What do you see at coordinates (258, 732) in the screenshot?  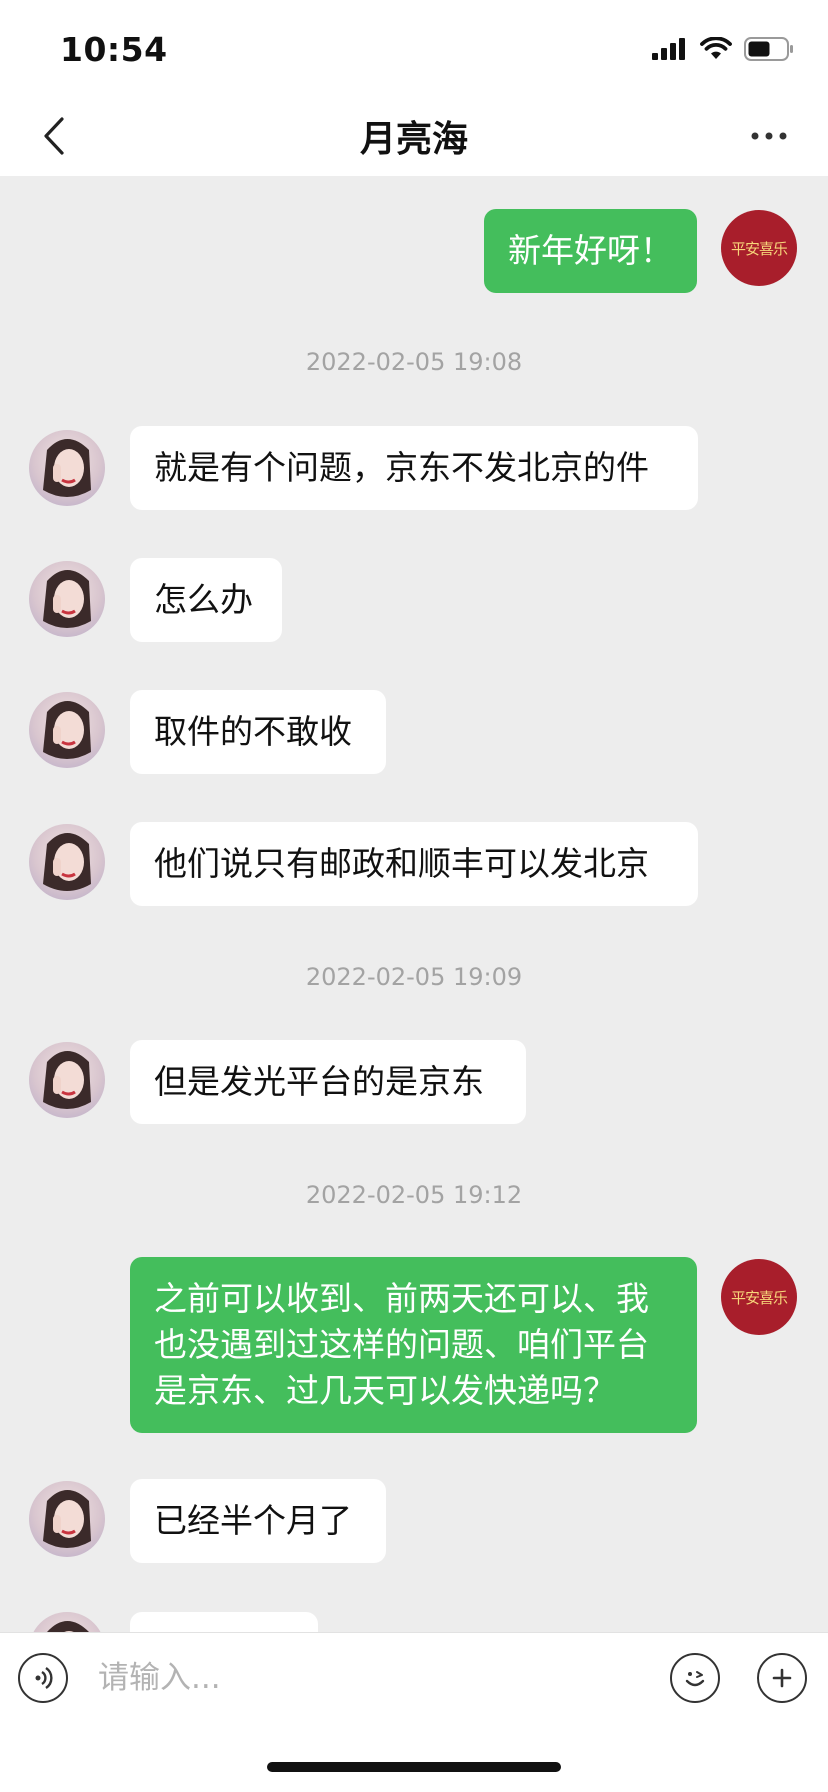 I see `message-bubble-incoming: 取件的不敢收` at bounding box center [258, 732].